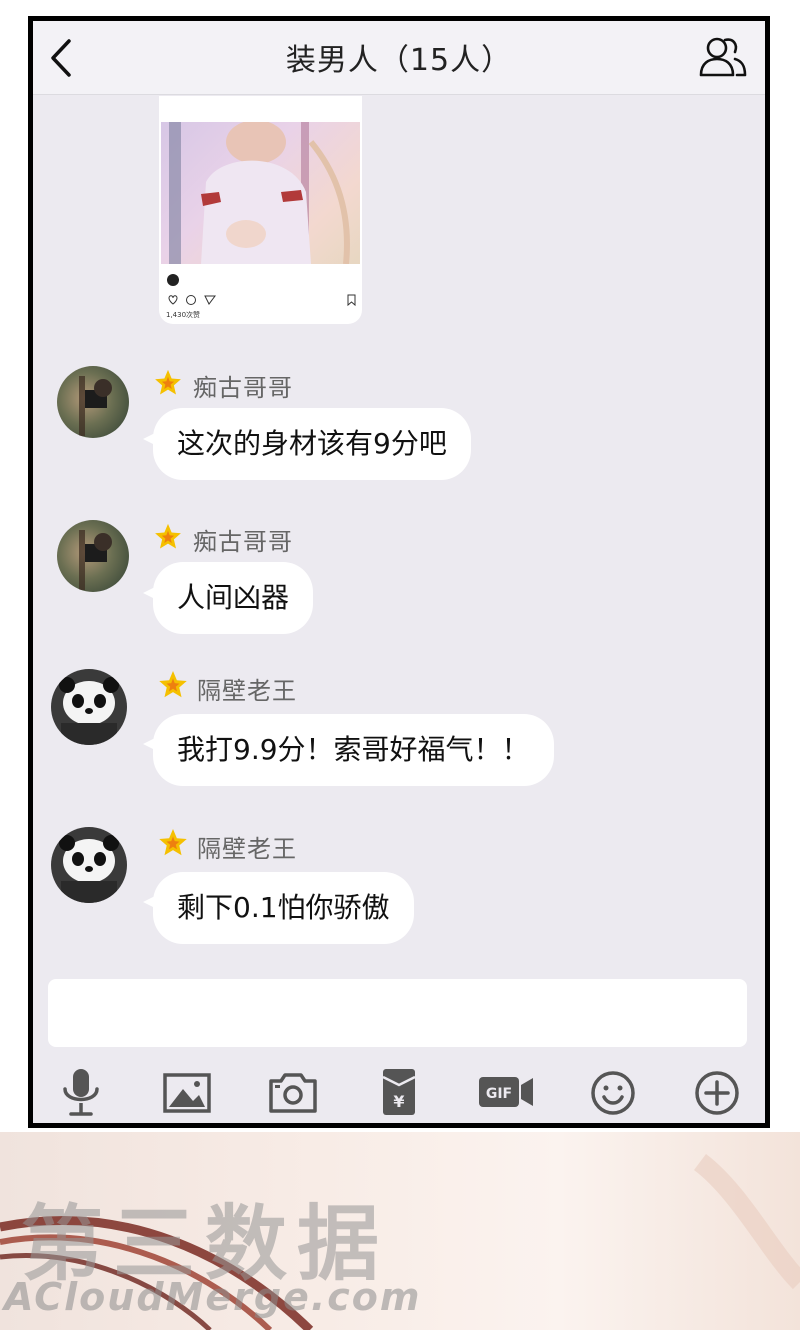 The image size is (800, 1330). I want to click on post-author-avatar, so click(173, 280).